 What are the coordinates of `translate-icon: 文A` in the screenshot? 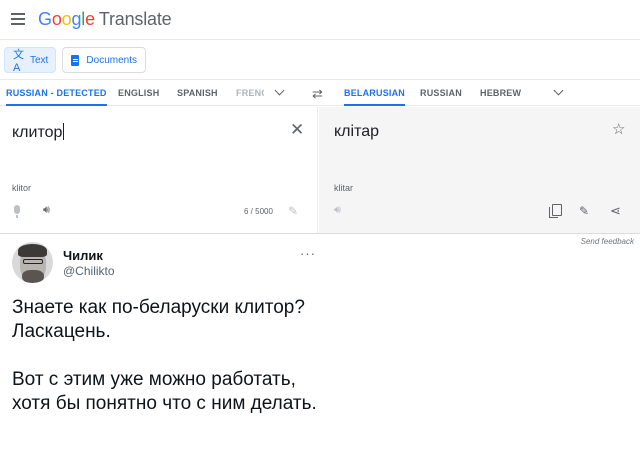 It's located at (18, 61).